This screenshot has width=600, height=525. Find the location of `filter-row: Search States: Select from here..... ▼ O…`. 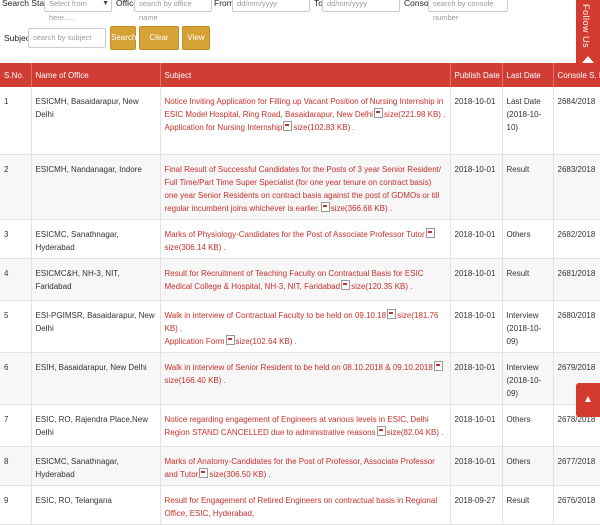

filter-row: Search States: Select from here..... ▼ O… is located at coordinates (300, 11).